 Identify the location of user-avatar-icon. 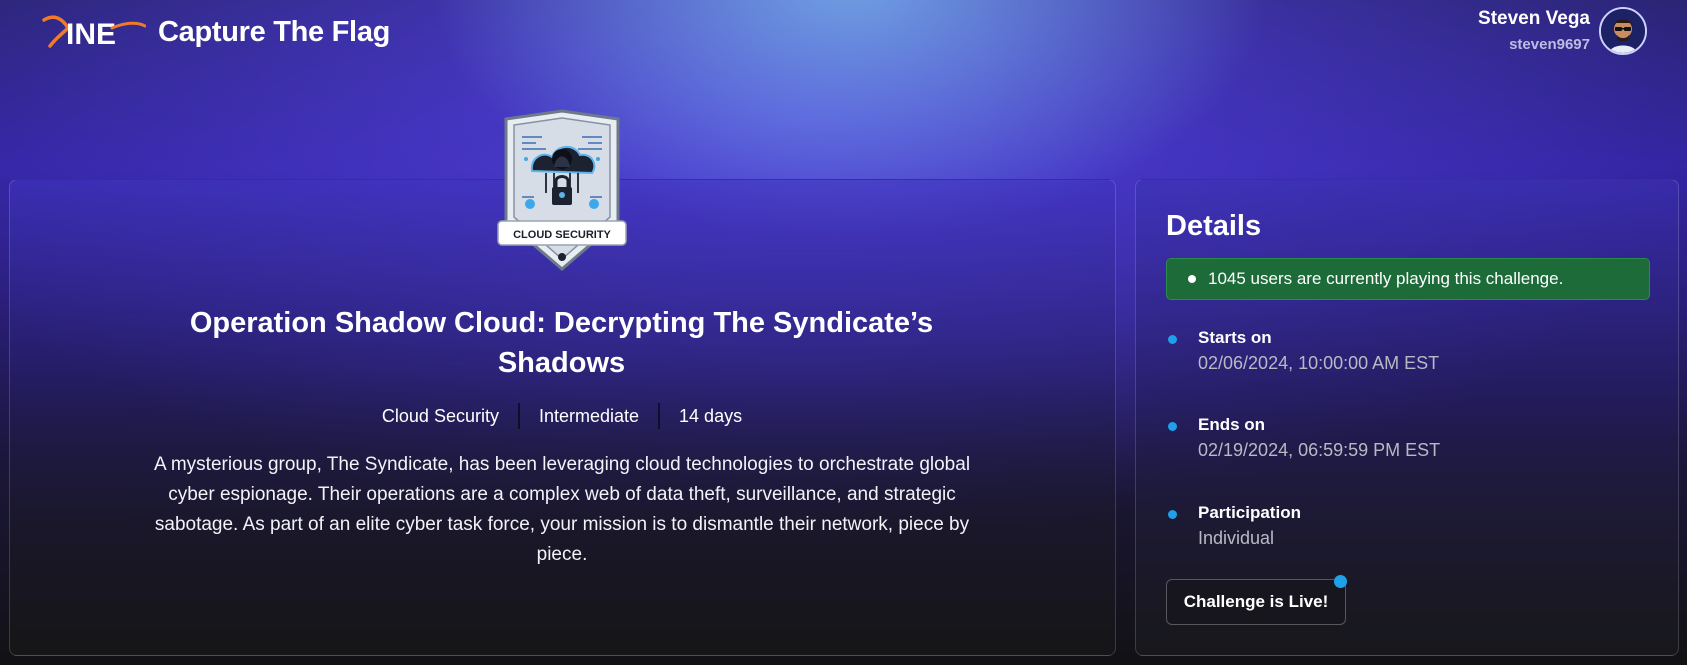
(1623, 31).